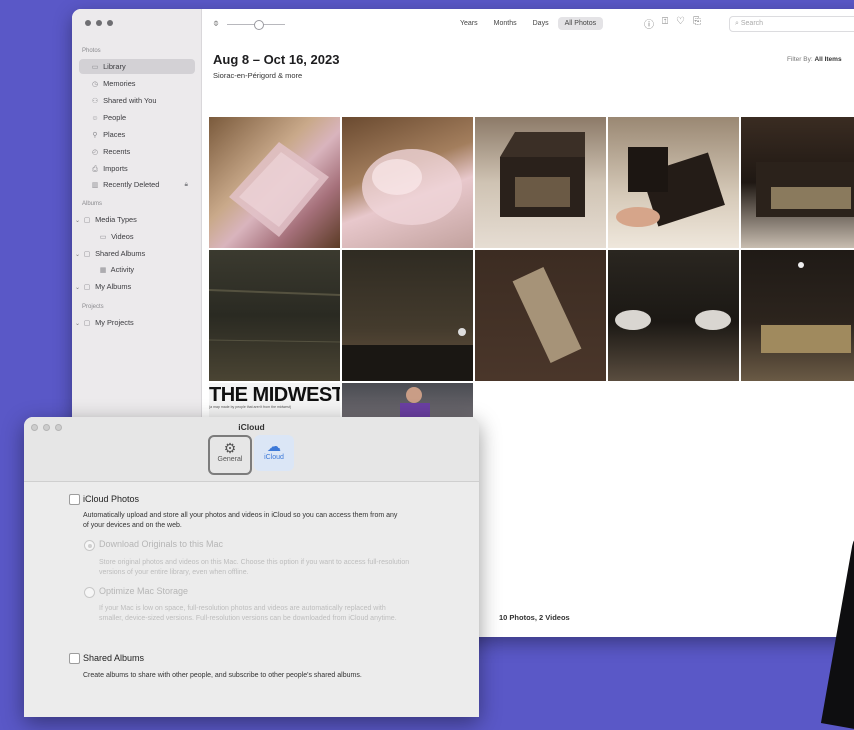 The height and width of the screenshot is (730, 854). What do you see at coordinates (103, 270) in the screenshot?
I see `activity-icon: ▦` at bounding box center [103, 270].